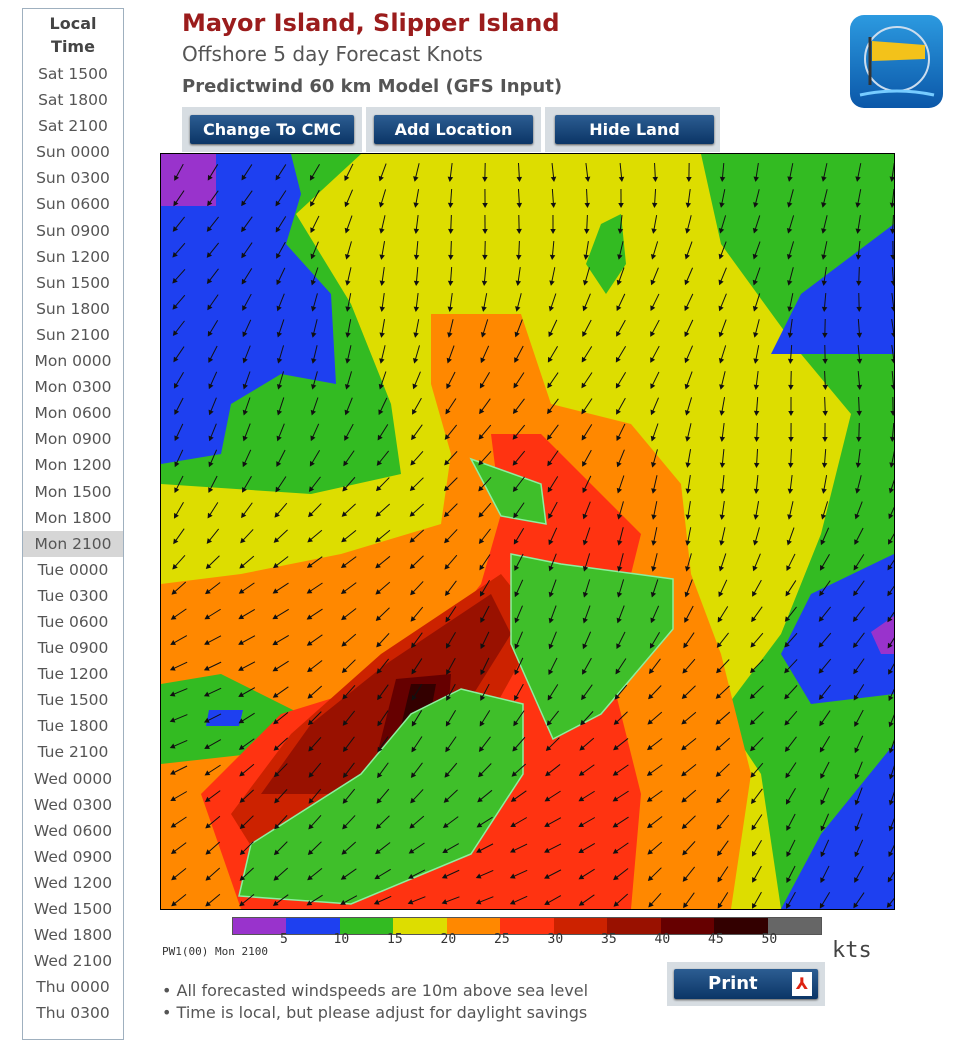  I want to click on wind-speed-legend, so click(527, 926).